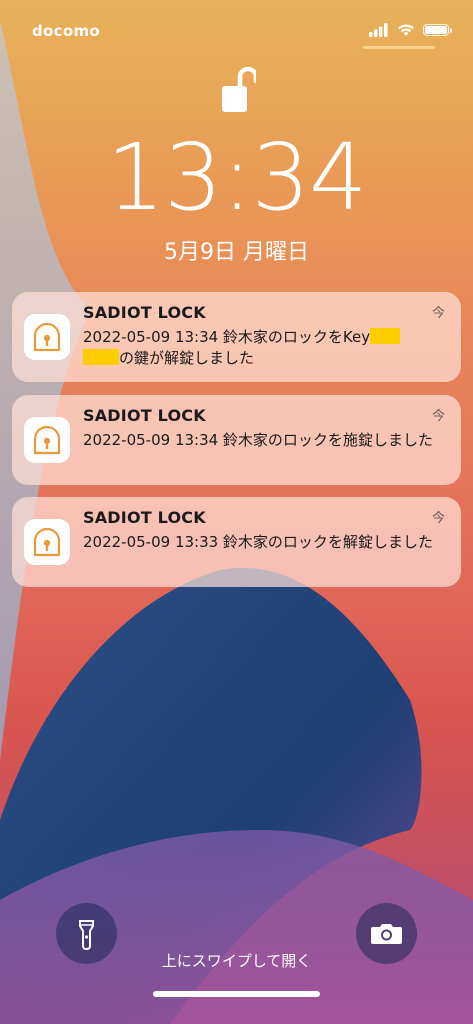  I want to click on clock-date: 5月9日 月曜日, so click(236, 252).